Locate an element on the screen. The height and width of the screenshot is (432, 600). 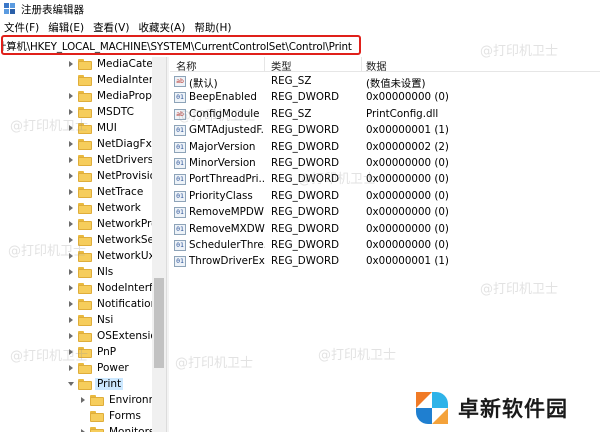
tree-item: Nsi is located at coordinates (91, 320).